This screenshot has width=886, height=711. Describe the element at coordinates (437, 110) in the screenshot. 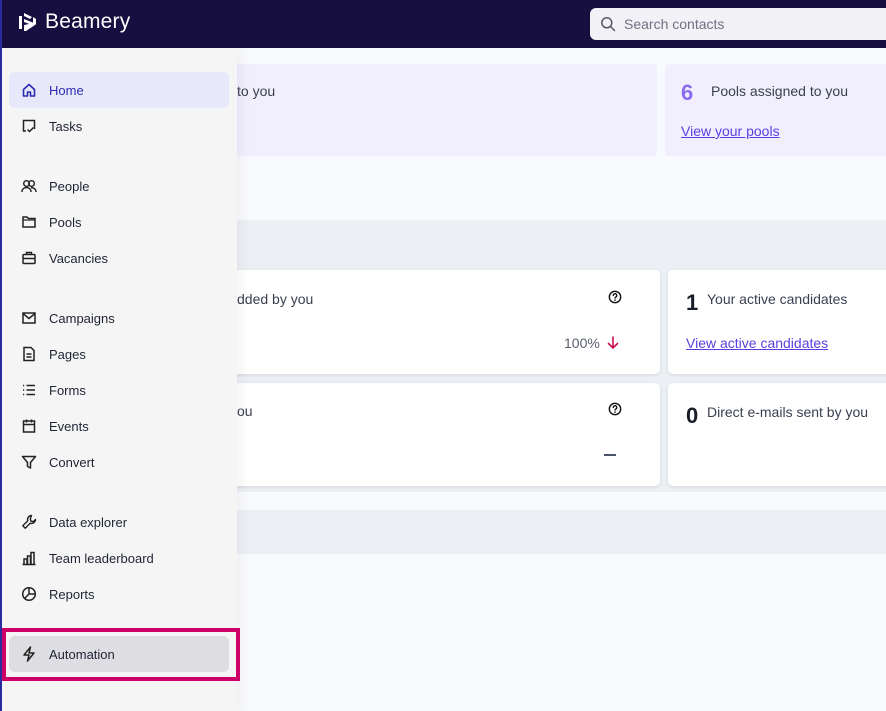

I see `assigned-summary-panel: to you` at that location.